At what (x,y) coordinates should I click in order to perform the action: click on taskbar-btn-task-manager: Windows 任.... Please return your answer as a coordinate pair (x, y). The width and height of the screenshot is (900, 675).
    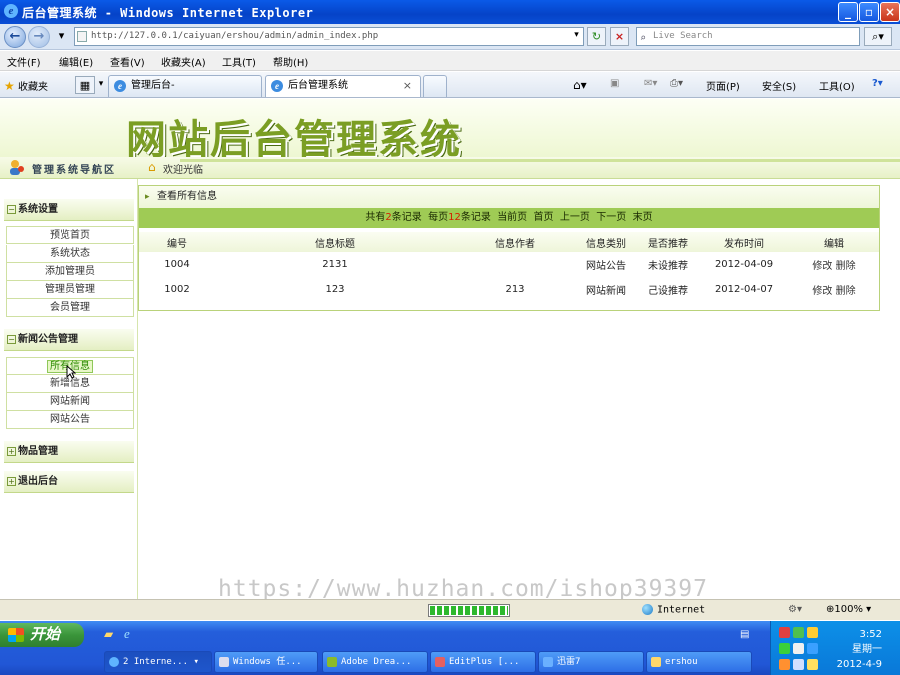
    Looking at the image, I should click on (266, 662).